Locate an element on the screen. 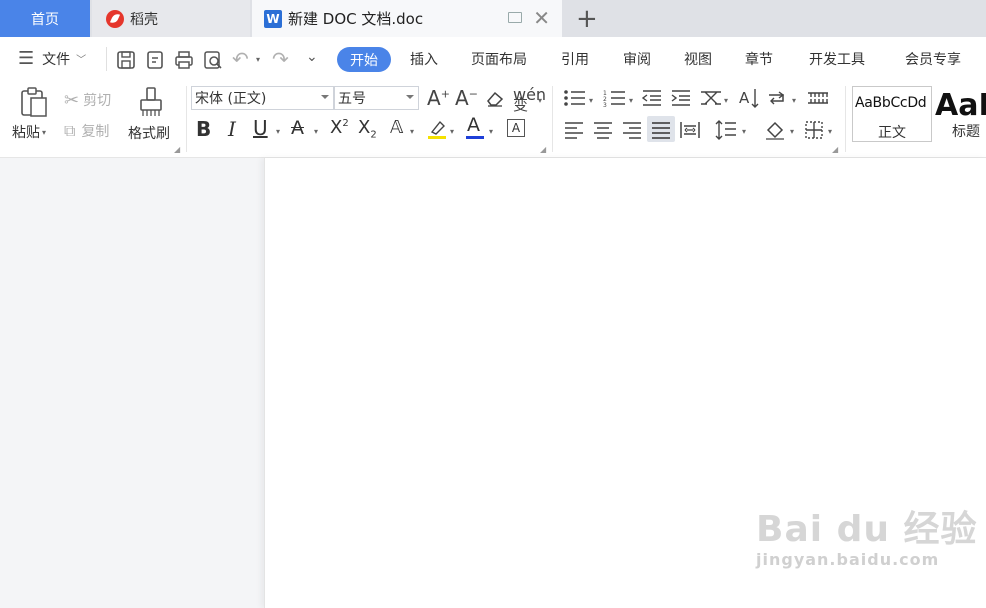 This screenshot has width=986, height=608. menu-chapter-label: 章节 is located at coordinates (759, 59).